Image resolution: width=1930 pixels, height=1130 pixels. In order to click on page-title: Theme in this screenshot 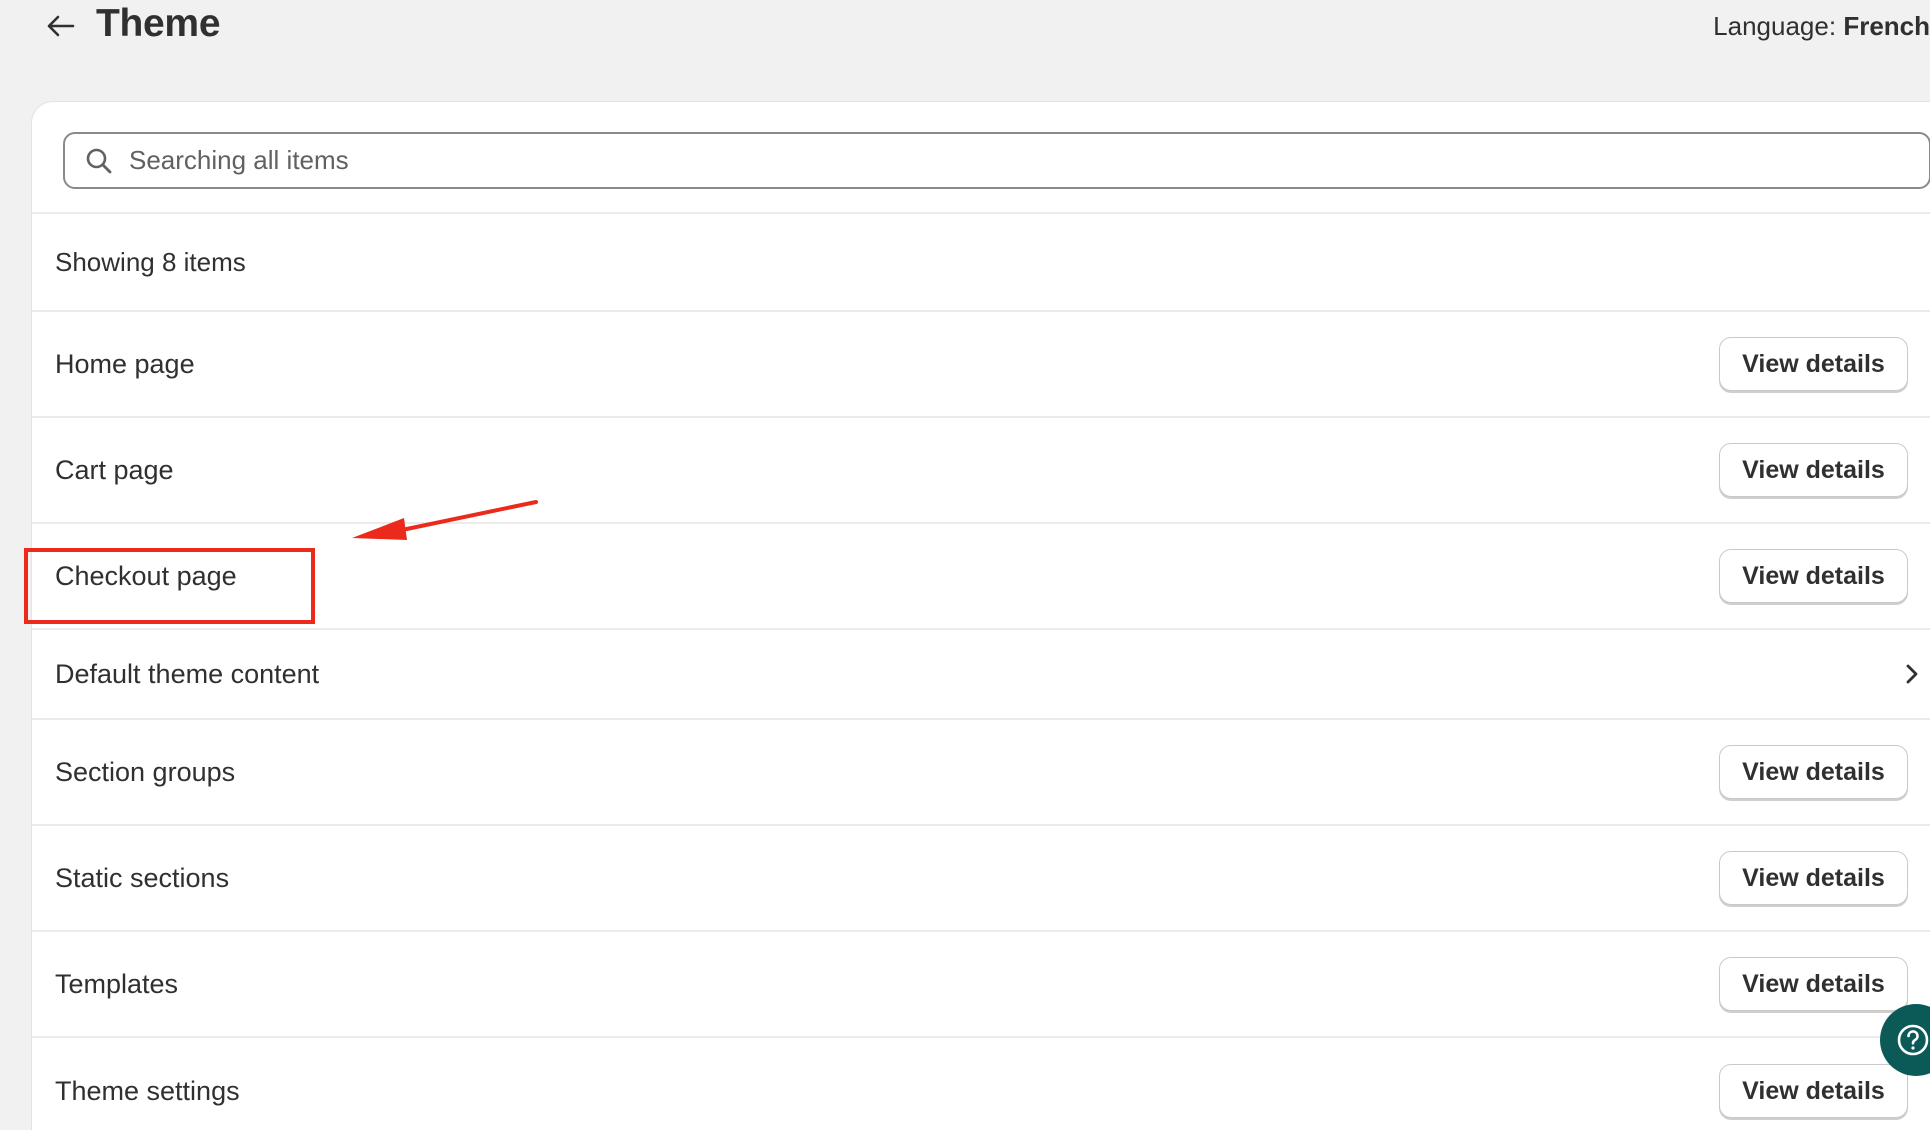, I will do `click(158, 23)`.